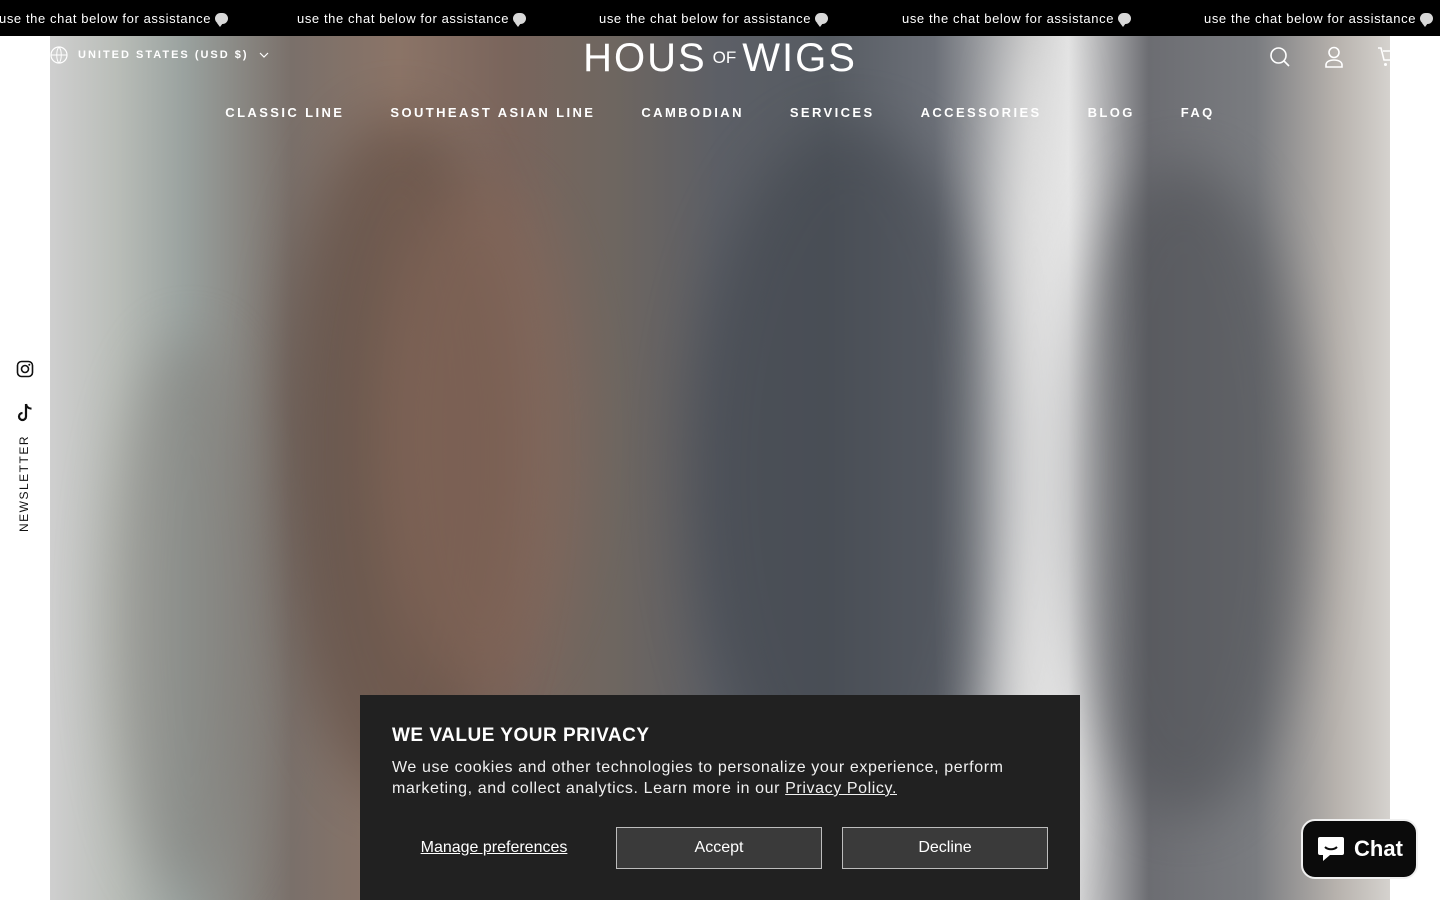 This screenshot has height=900, width=1440. What do you see at coordinates (1378, 848) in the screenshot?
I see `chat-label: Chat` at bounding box center [1378, 848].